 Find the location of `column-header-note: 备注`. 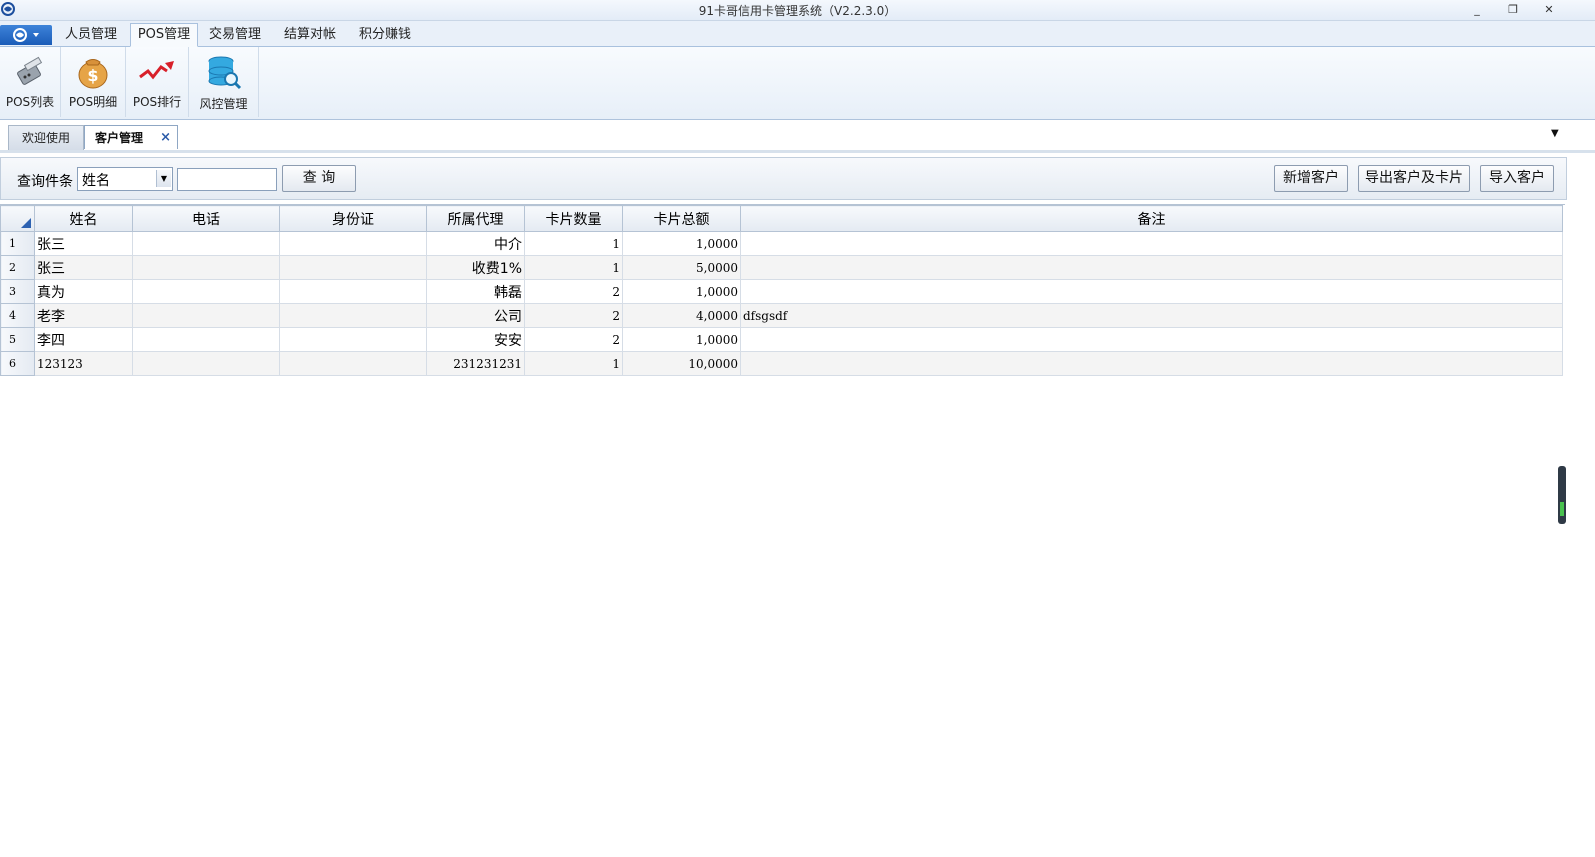

column-header-note: 备注 is located at coordinates (1151, 218).